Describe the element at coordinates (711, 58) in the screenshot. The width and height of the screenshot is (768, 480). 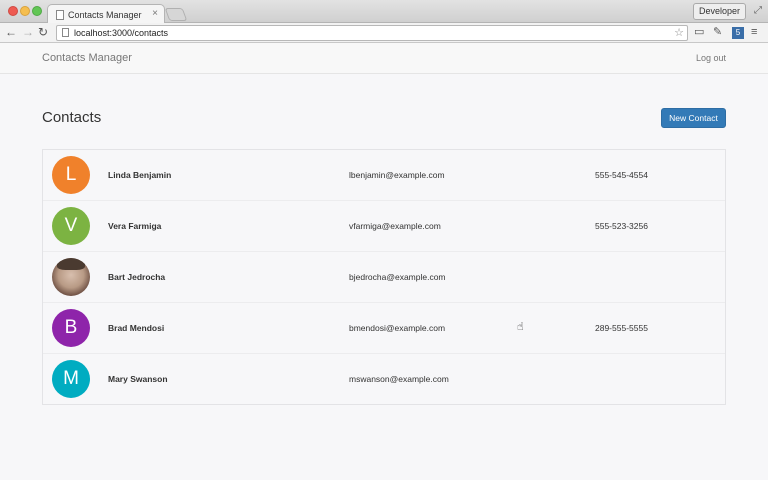
I see `logout-link: Log out` at that location.